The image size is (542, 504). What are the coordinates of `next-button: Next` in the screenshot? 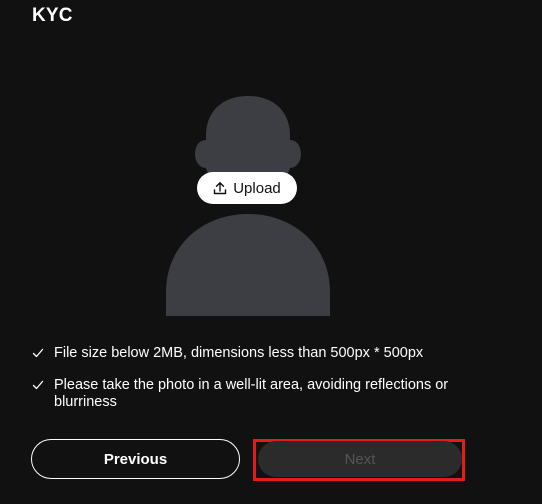 It's located at (360, 459).